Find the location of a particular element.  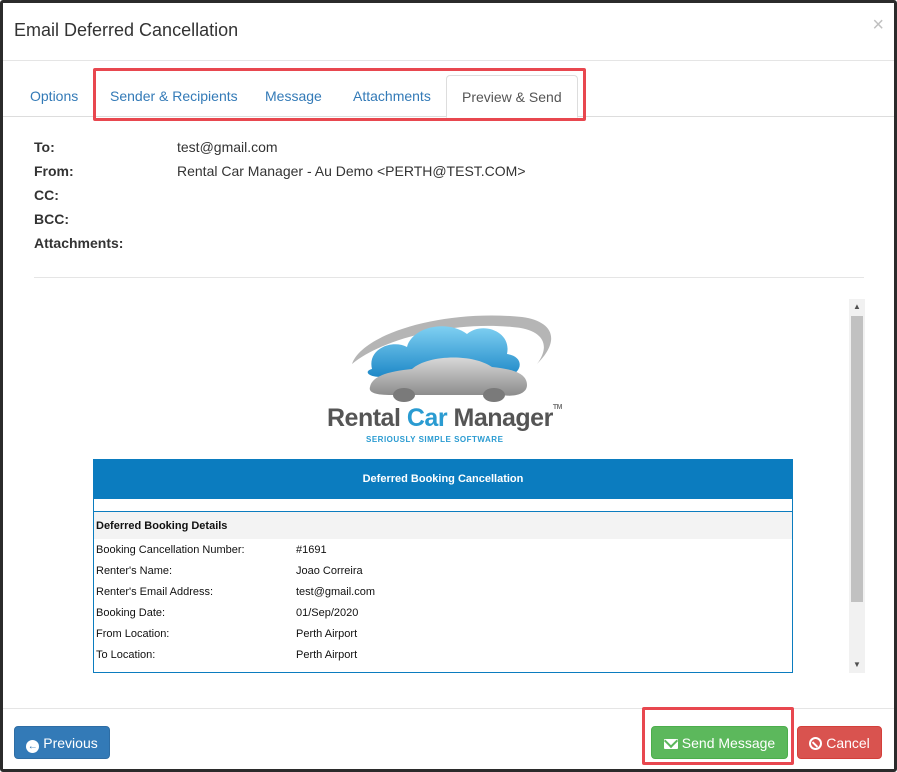

previous-button: ← Previous is located at coordinates (62, 742).